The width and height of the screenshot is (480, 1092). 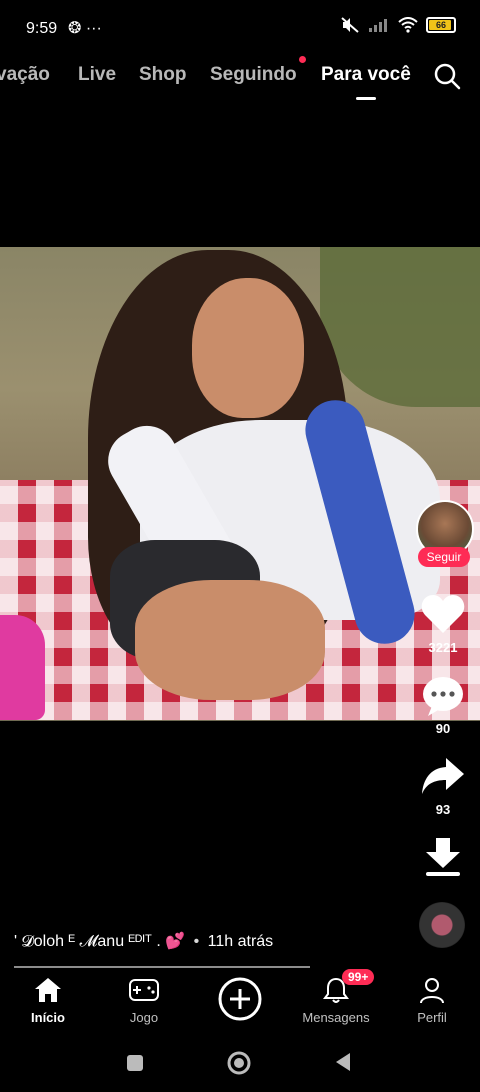 What do you see at coordinates (48, 990) in the screenshot?
I see `home-icon` at bounding box center [48, 990].